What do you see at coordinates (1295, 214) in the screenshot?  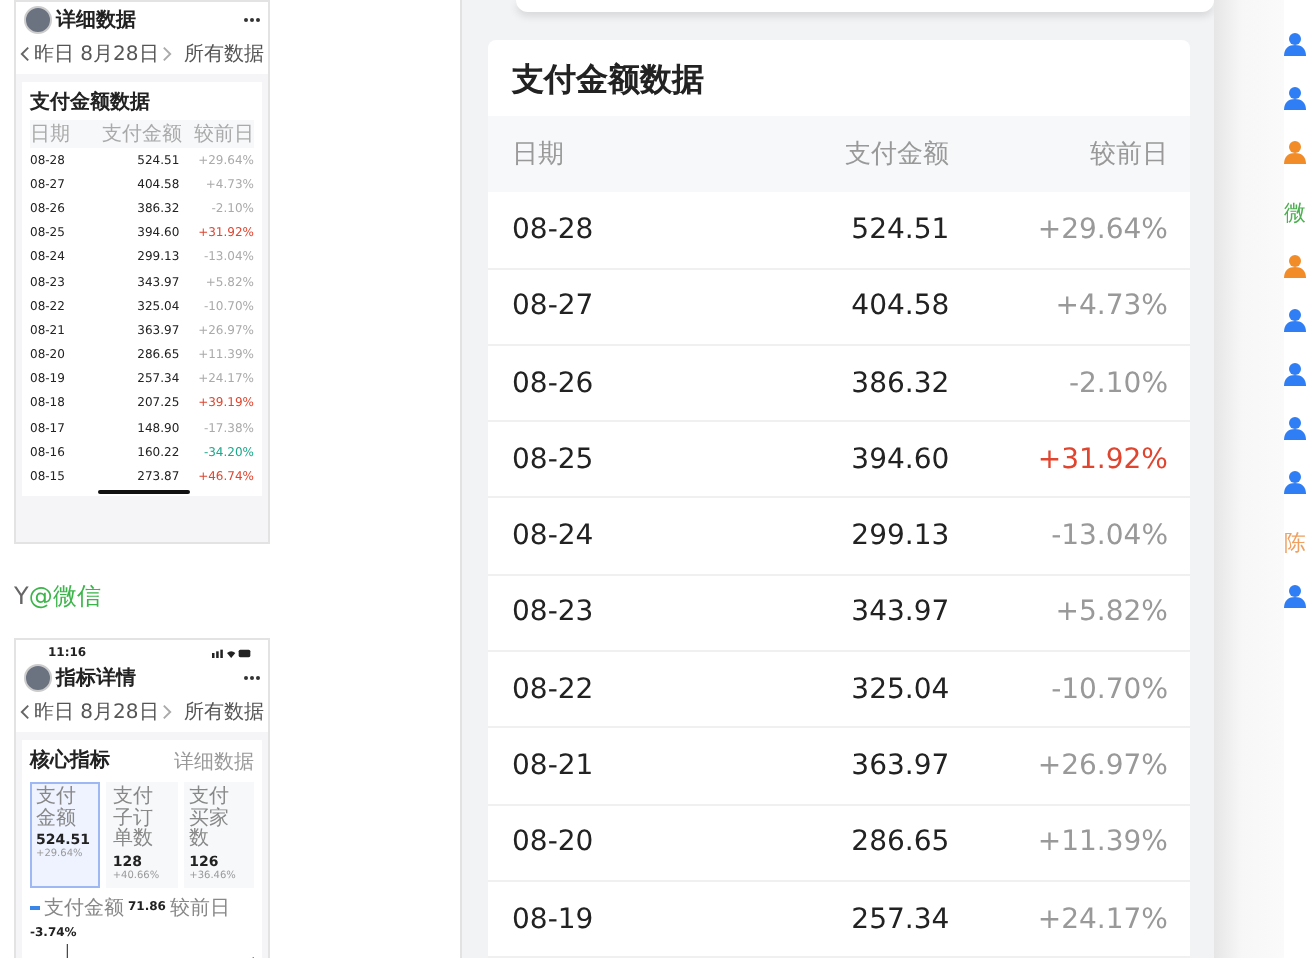 I see `group-label: 微` at bounding box center [1295, 214].